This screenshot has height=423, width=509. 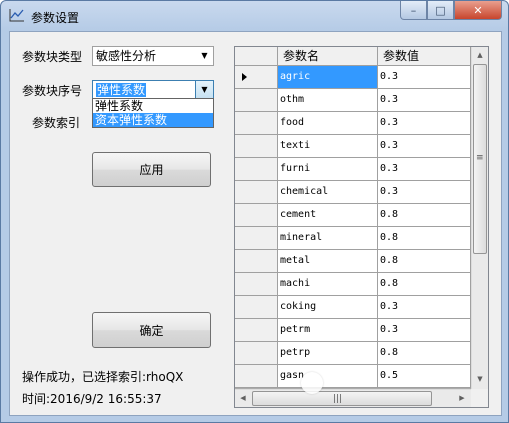 I want to click on param-name-cell: texti, so click(x=328, y=146).